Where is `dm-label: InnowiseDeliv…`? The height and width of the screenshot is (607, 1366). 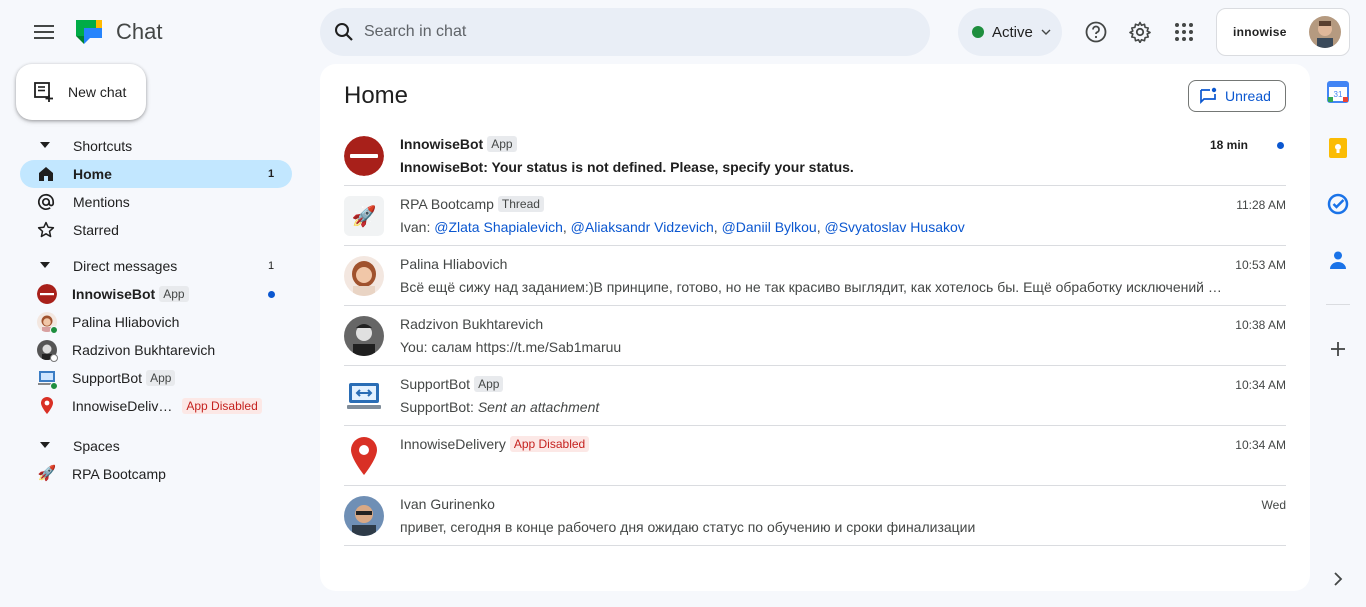 dm-label: InnowiseDeliv… is located at coordinates (122, 406).